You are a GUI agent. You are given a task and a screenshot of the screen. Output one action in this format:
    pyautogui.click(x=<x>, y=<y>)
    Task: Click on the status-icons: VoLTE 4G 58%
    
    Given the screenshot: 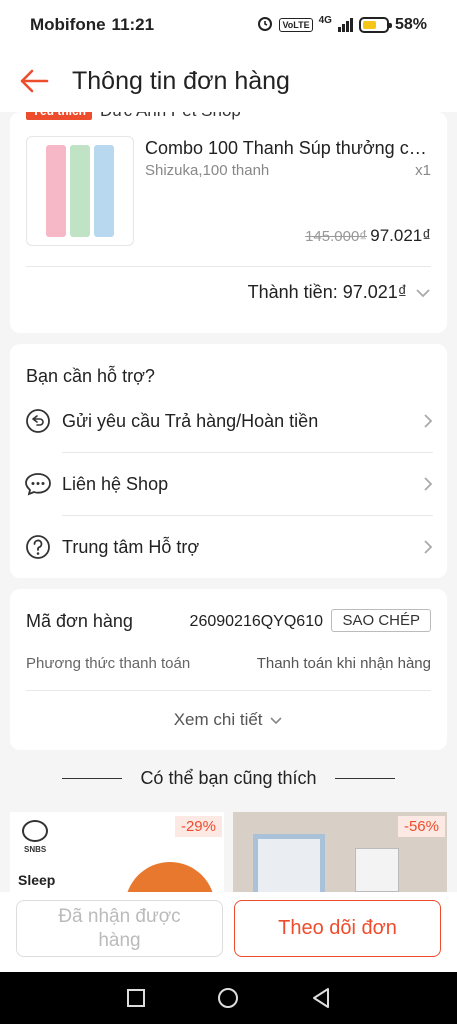 What is the action you would take?
    pyautogui.click(x=342, y=25)
    